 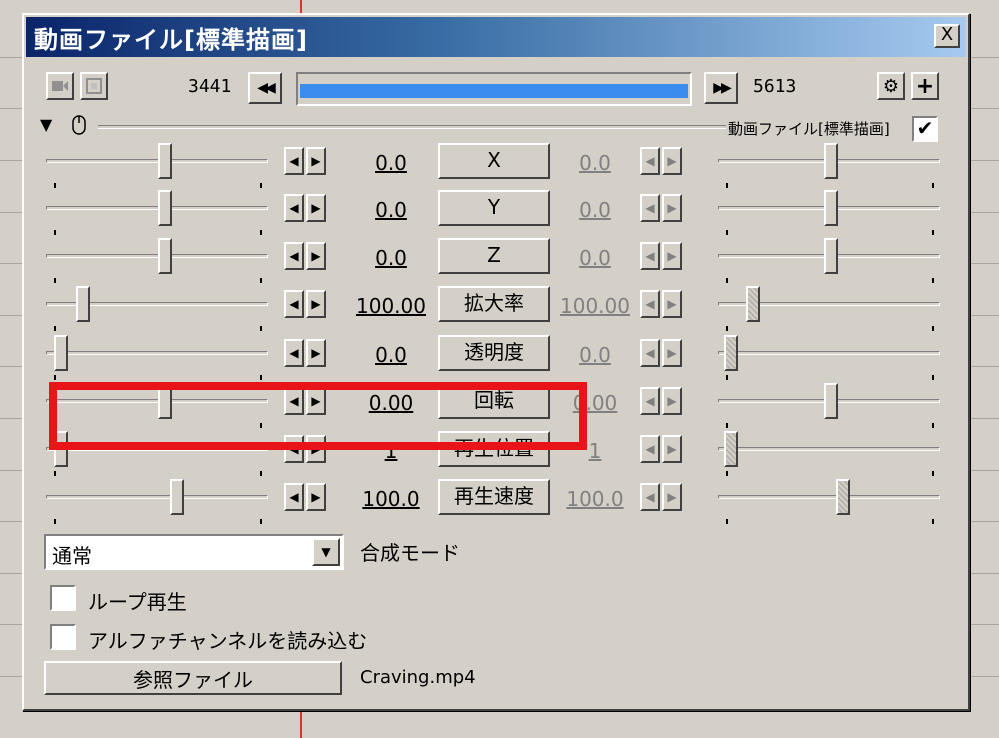 What do you see at coordinates (410, 553) in the screenshot?
I see `blend-mode-label: 合成モード` at bounding box center [410, 553].